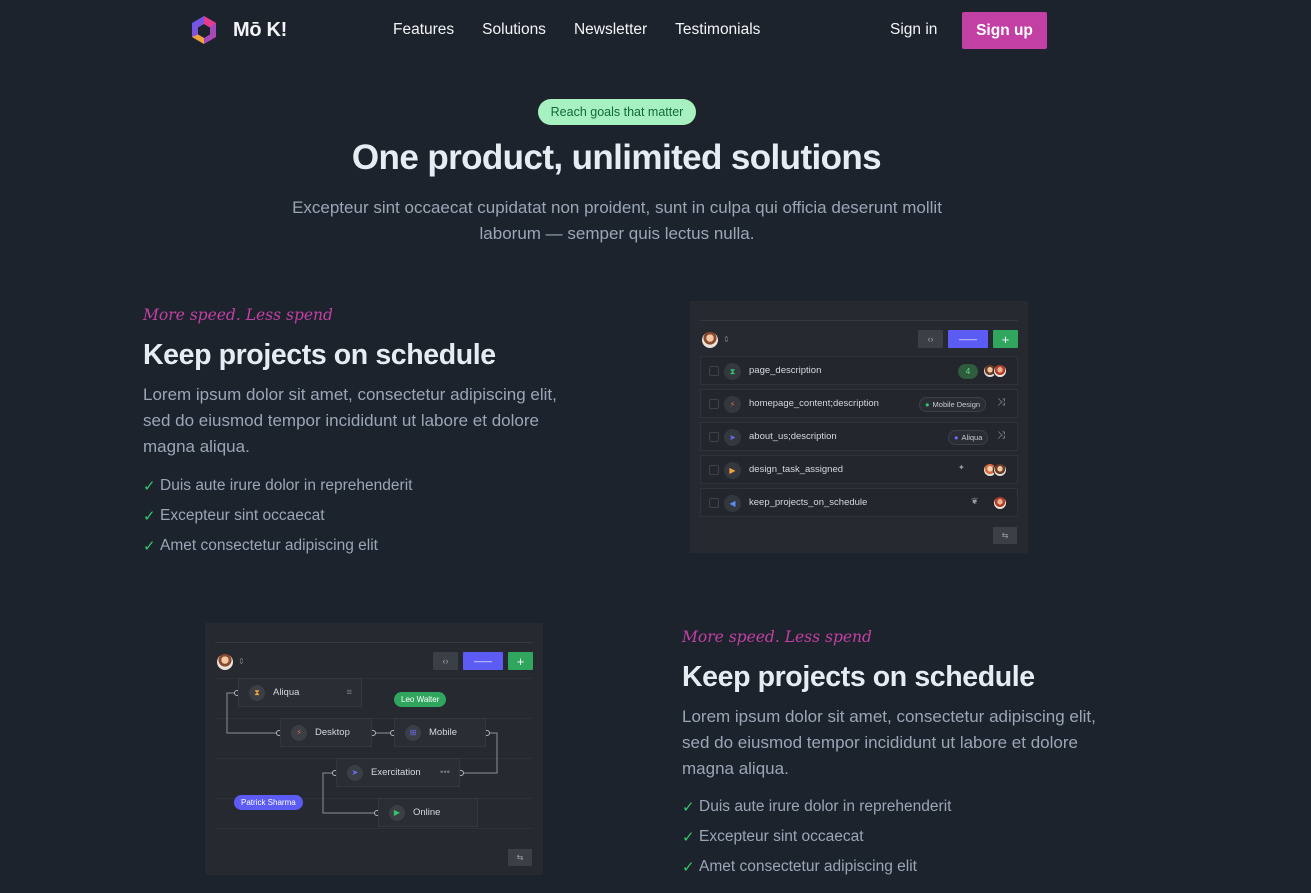 This screenshot has width=1311, height=893. Describe the element at coordinates (961, 467) in the screenshot. I see `sparkle-icon: ✦` at that location.